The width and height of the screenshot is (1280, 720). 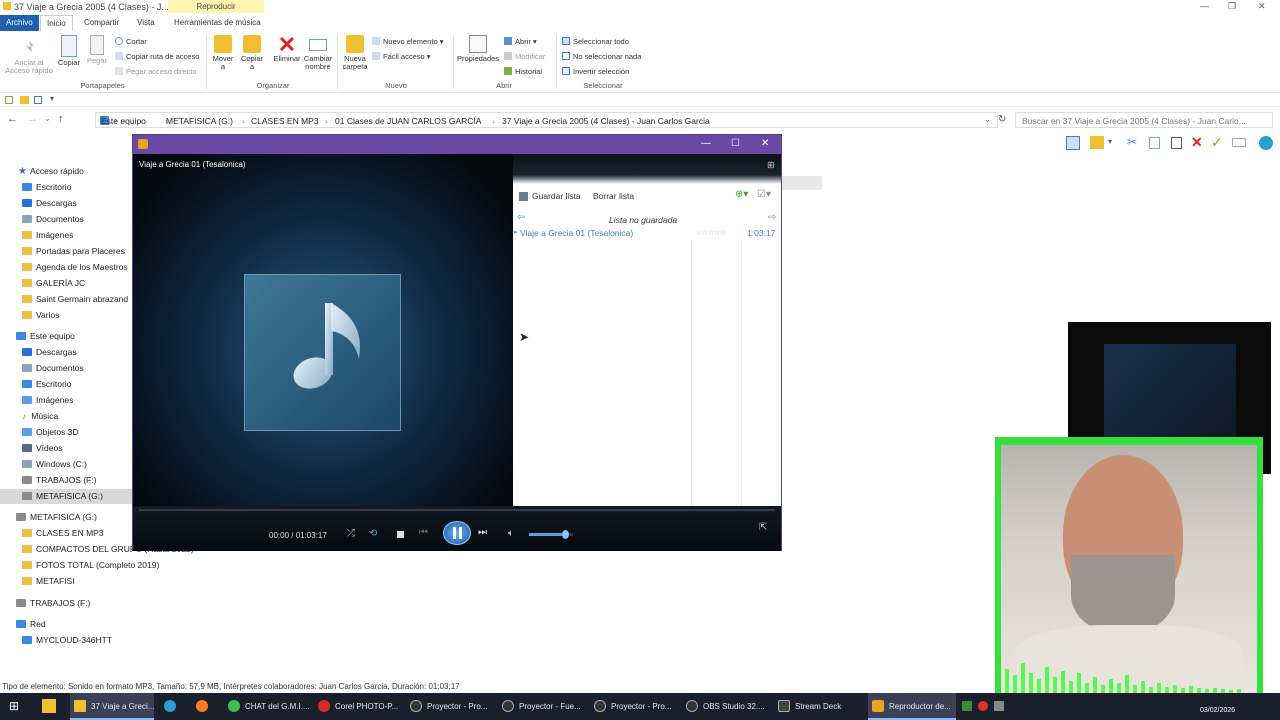 I want to click on rename-qat-icon, so click(x=38, y=100).